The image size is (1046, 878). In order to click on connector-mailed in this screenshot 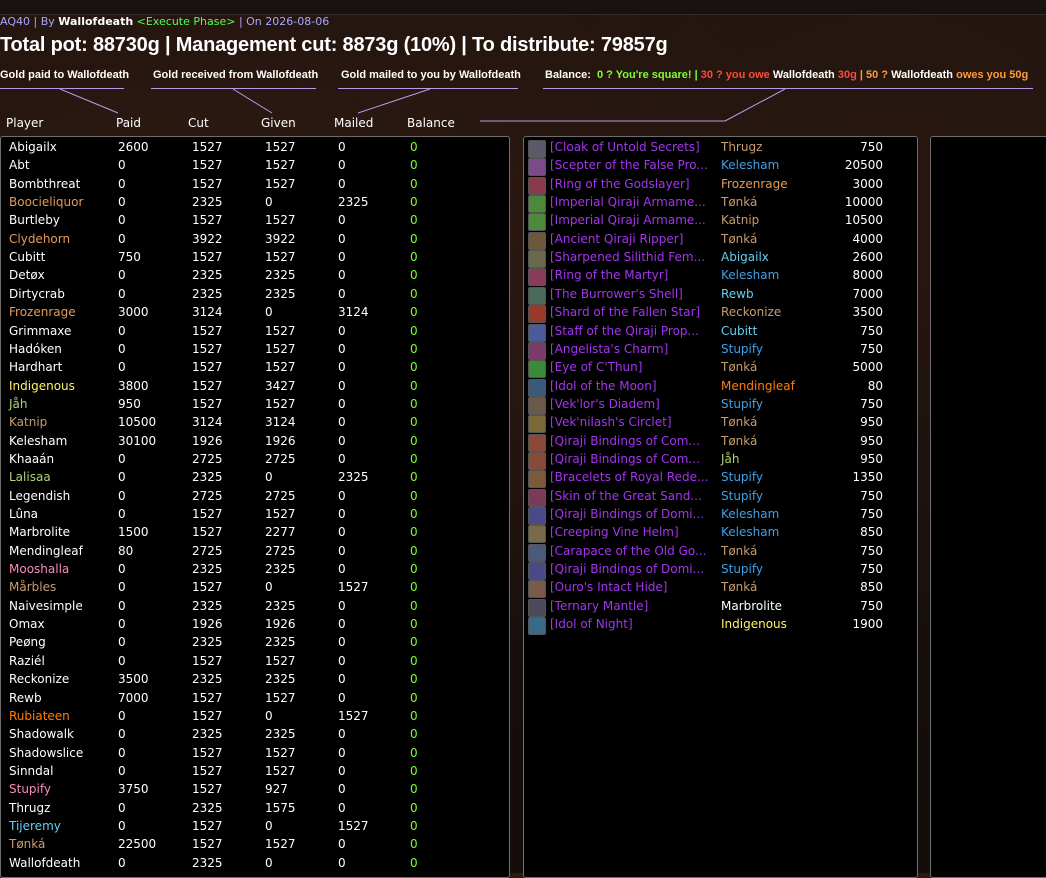, I will do `click(394, 101)`.